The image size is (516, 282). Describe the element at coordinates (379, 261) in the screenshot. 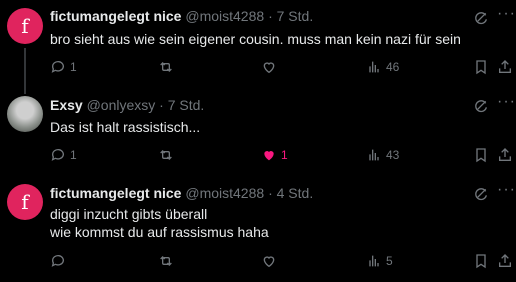

I see `views-button: 5` at that location.